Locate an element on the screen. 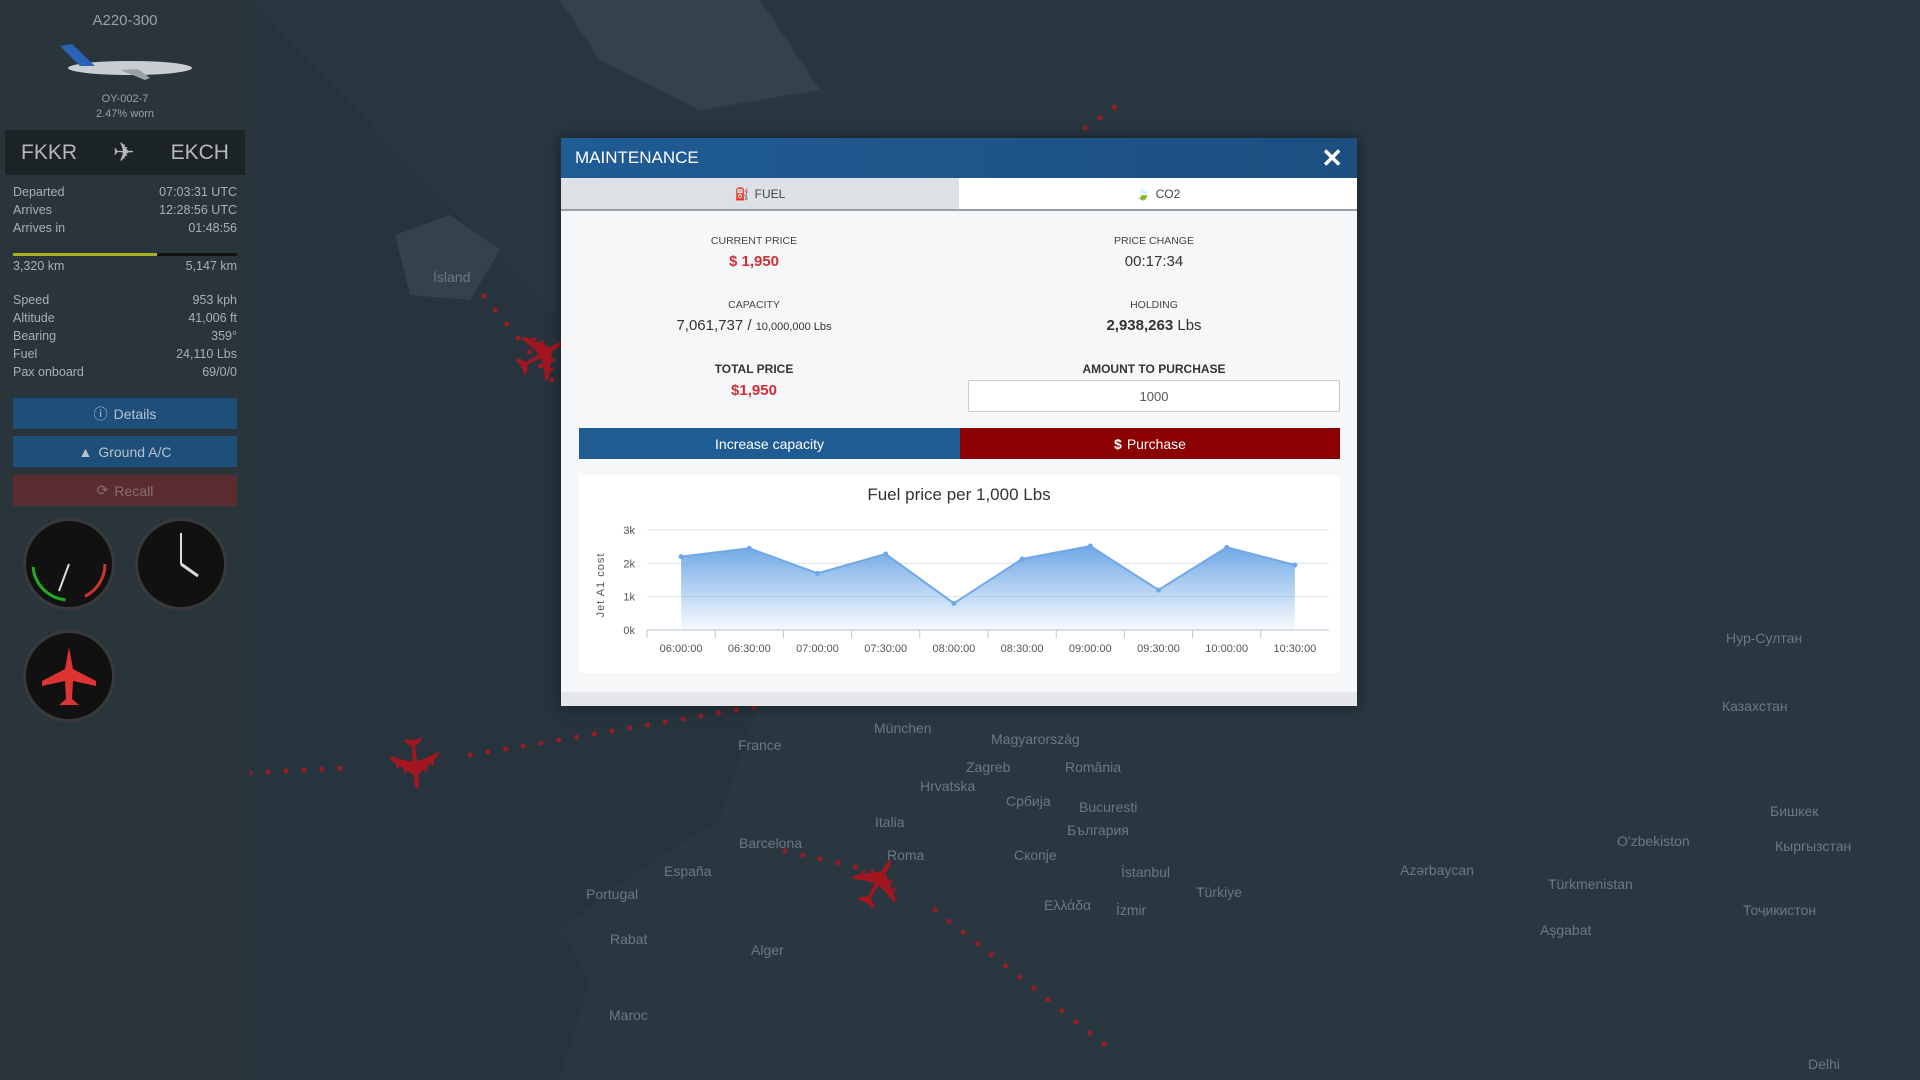 Image resolution: width=1920 pixels, height=1080 pixels. map-label: Србија is located at coordinates (1028, 801).